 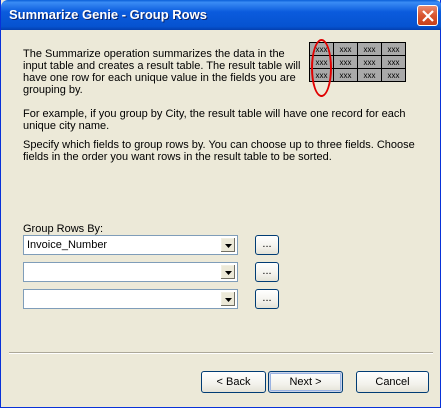 I want to click on group-rows-label: Group Rows By:, so click(x=63, y=229).